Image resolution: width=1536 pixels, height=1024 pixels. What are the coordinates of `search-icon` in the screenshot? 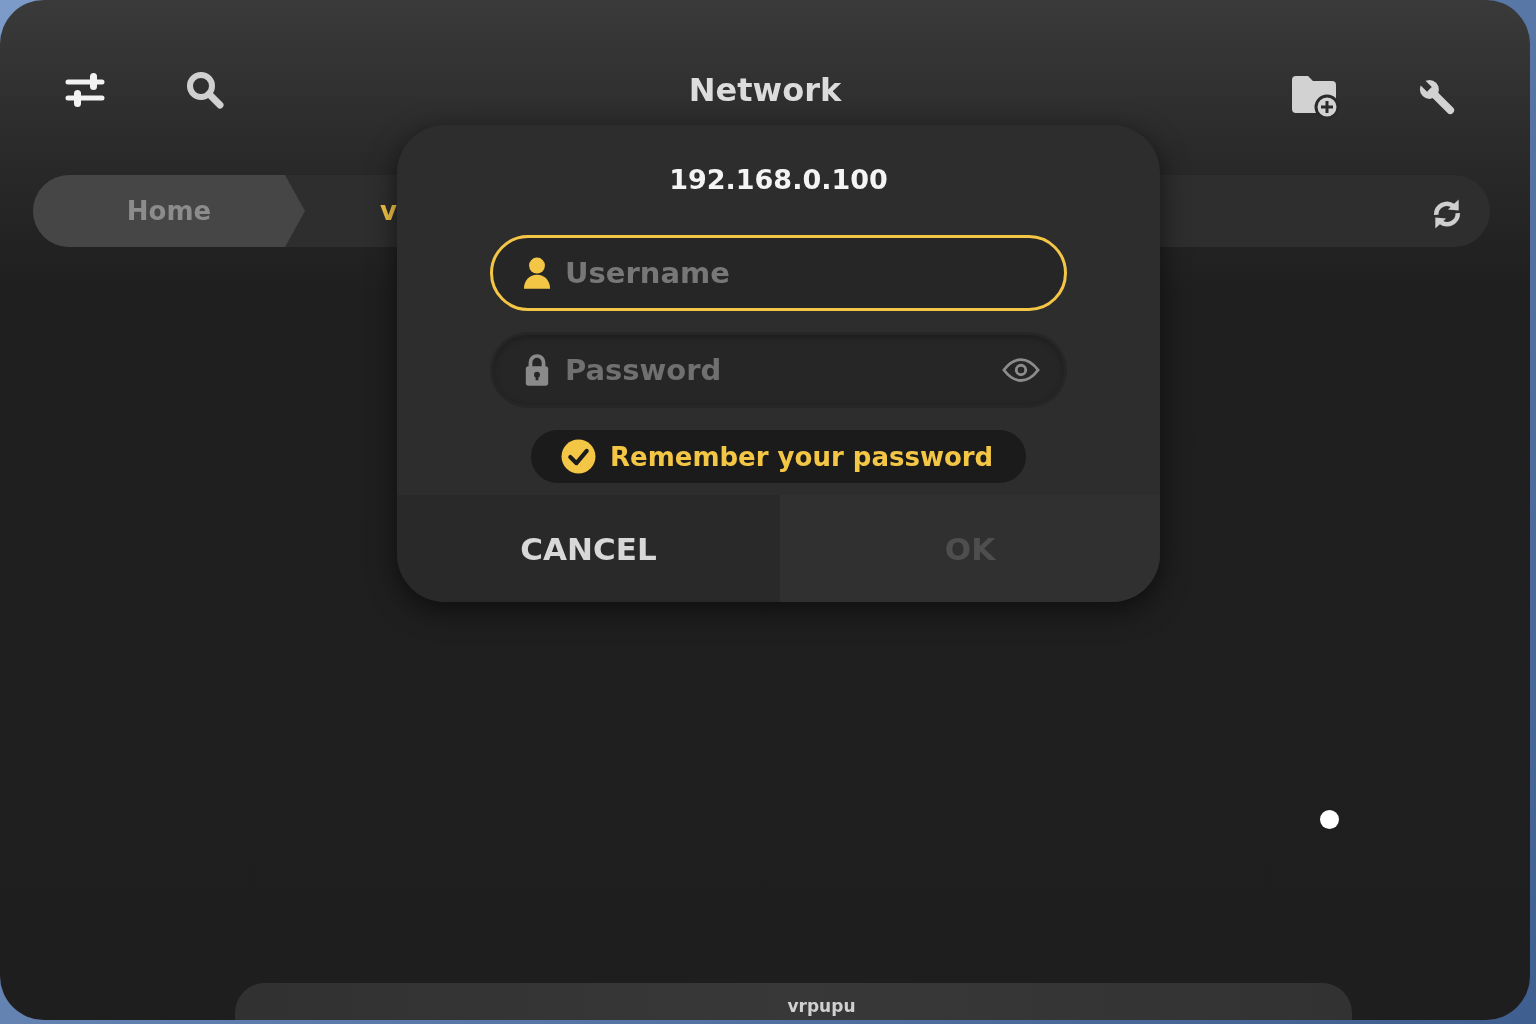 It's located at (205, 90).